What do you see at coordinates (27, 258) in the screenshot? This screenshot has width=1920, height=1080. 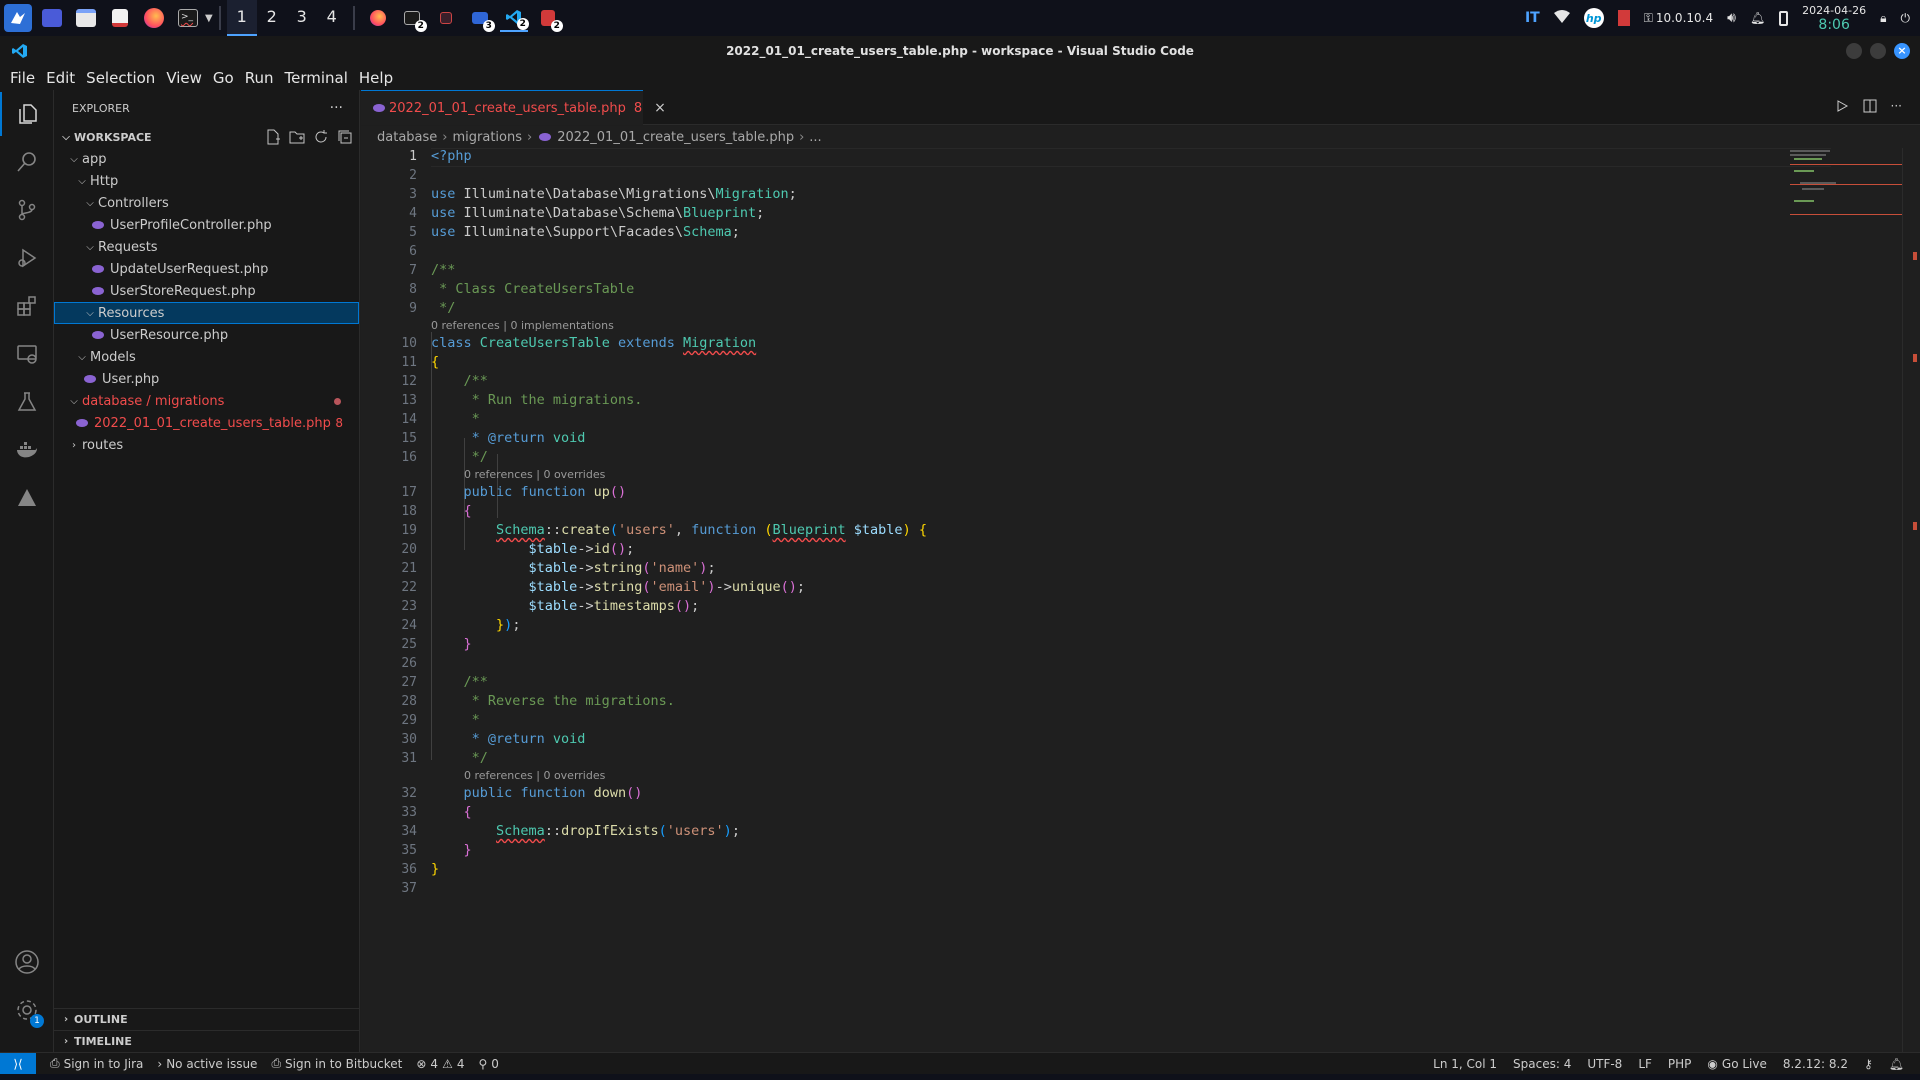 I see `run-debug-icon` at bounding box center [27, 258].